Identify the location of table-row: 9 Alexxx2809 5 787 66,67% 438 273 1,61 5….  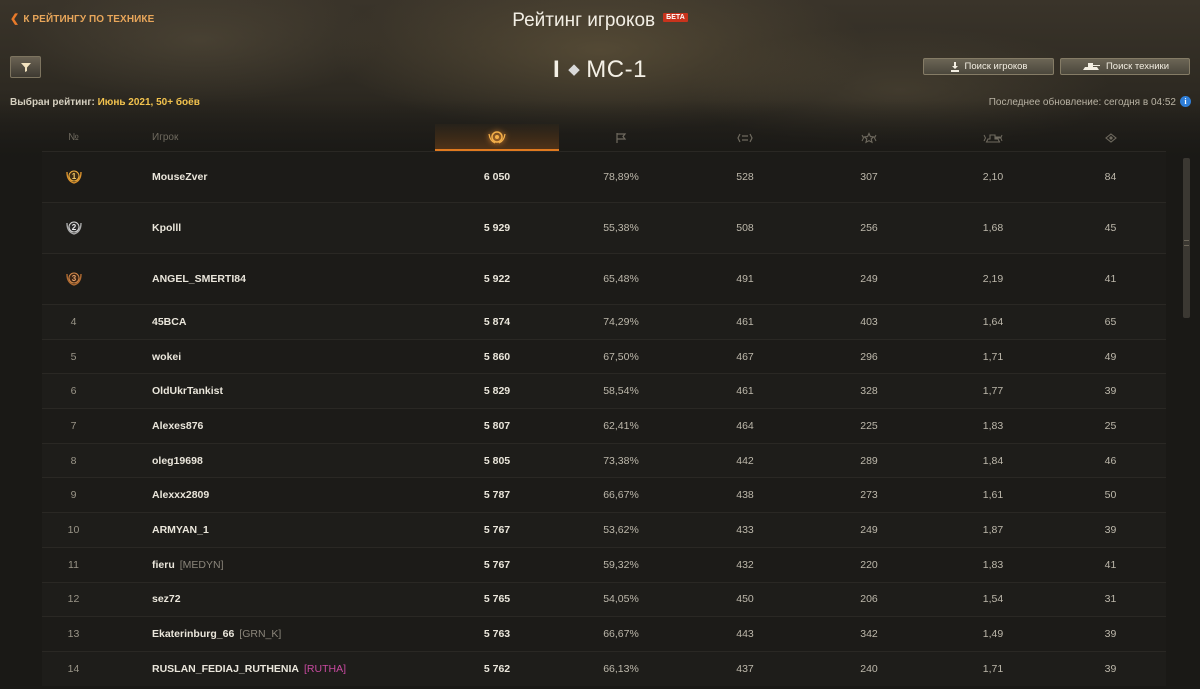
(604, 495).